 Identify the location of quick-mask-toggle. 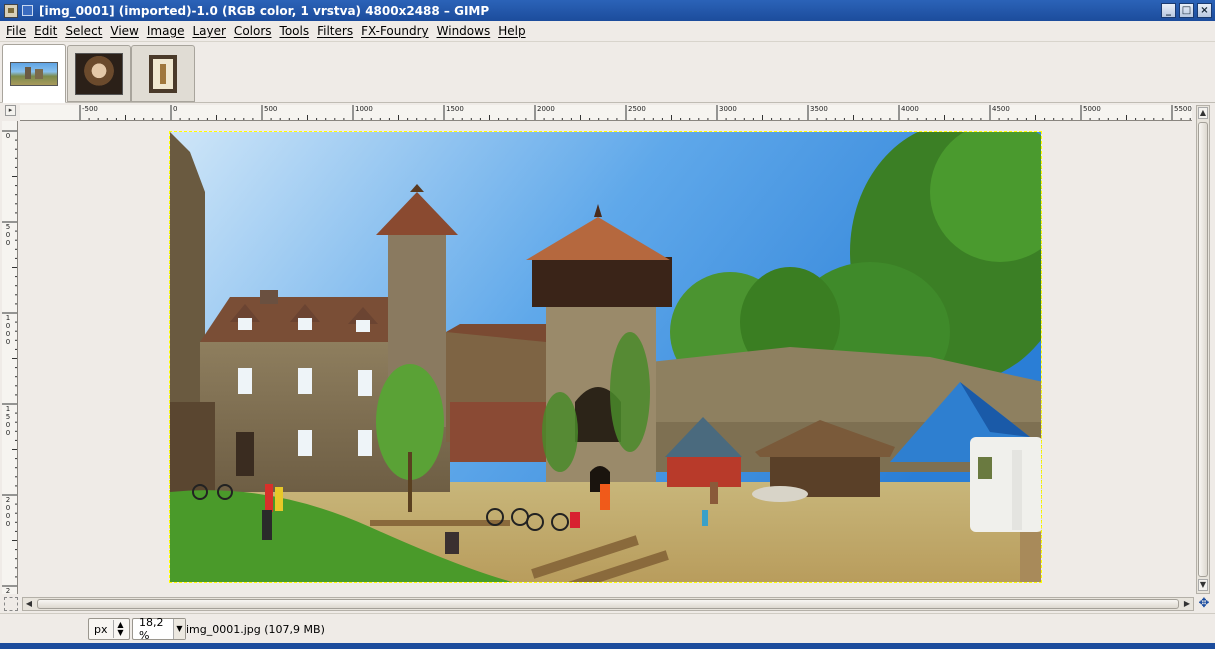
(11, 604).